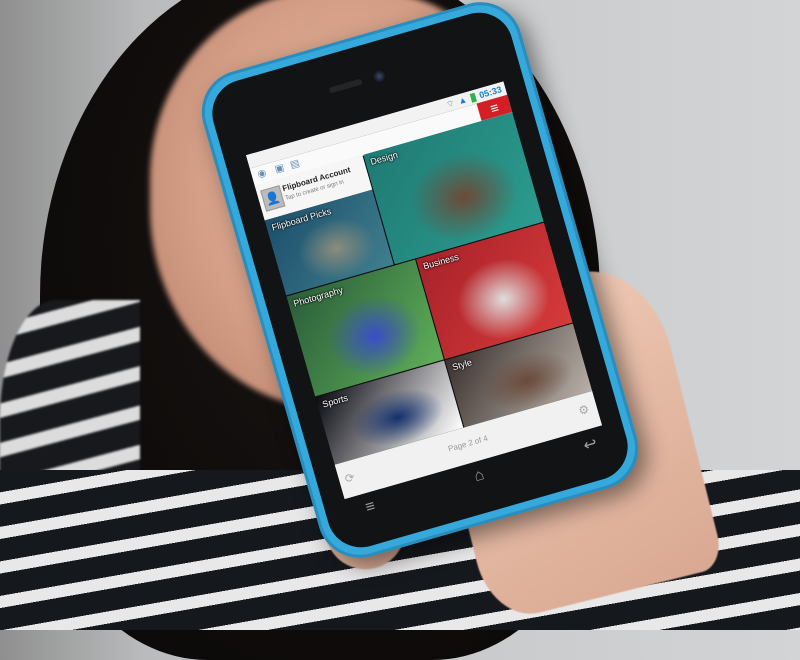 This screenshot has height=660, width=800. Describe the element at coordinates (462, 100) in the screenshot. I see `signal-icon: ▲` at that location.